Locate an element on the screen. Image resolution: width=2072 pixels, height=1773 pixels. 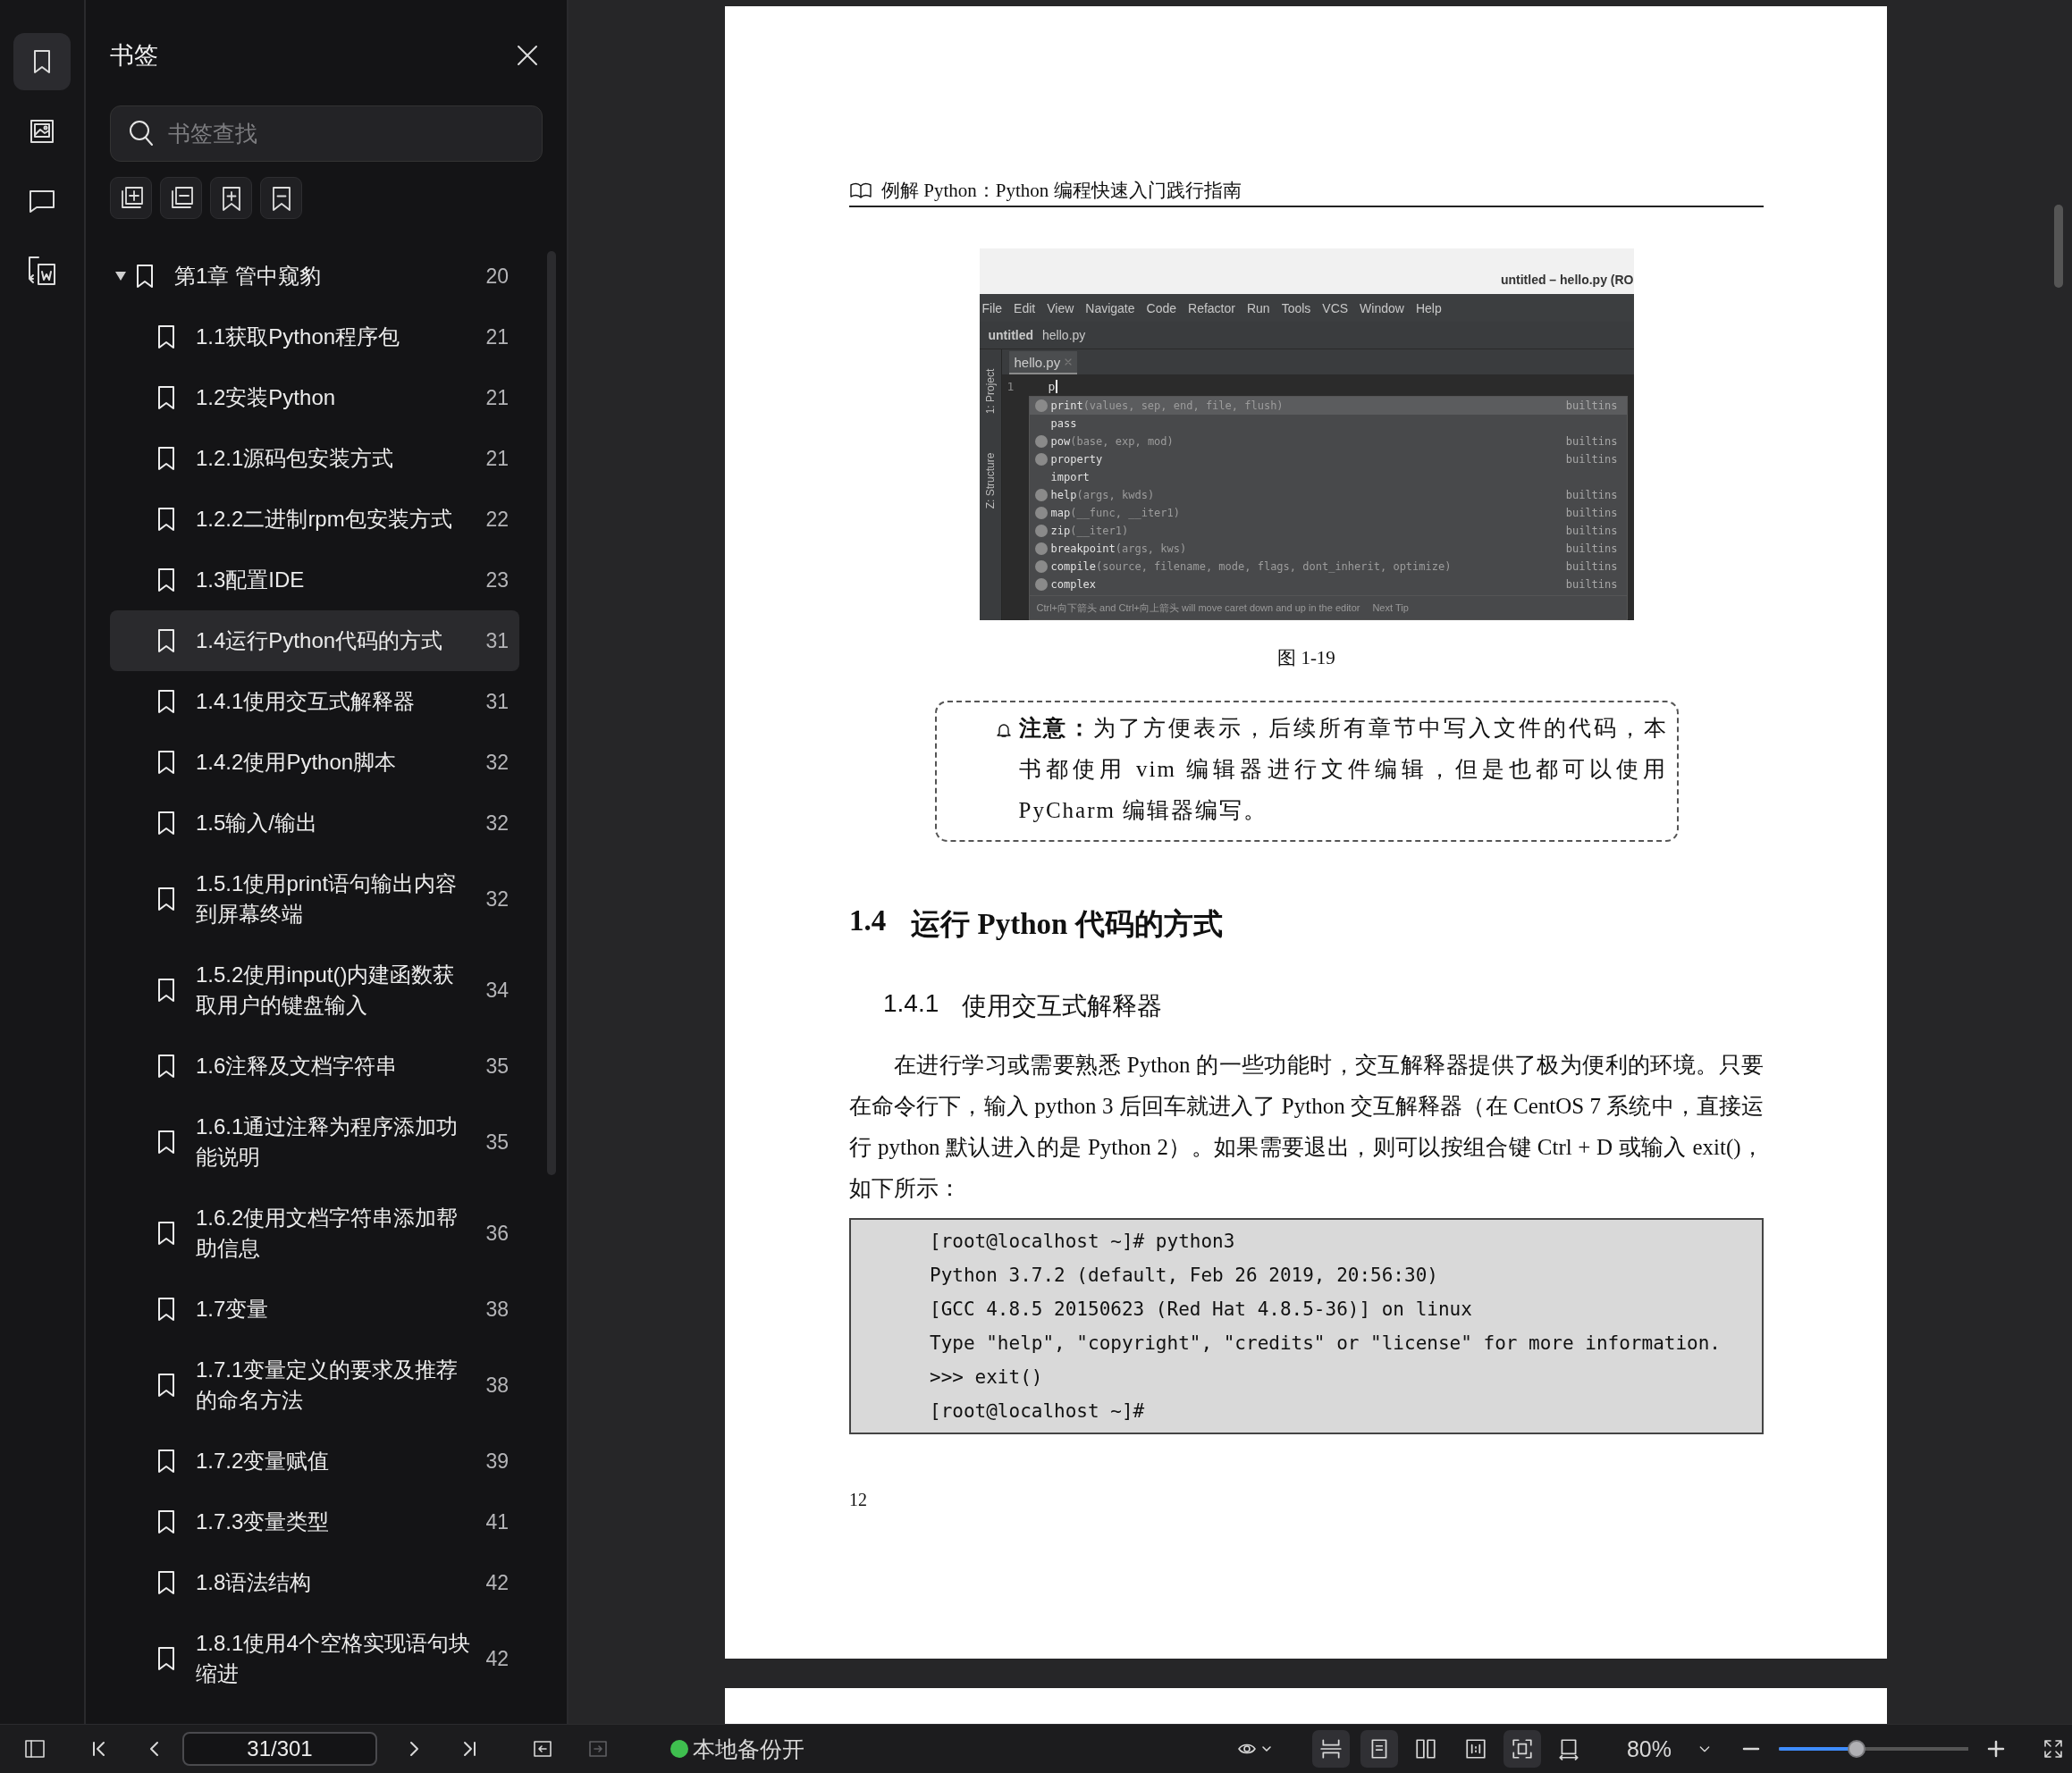
open-book-icon is located at coordinates (860, 190).